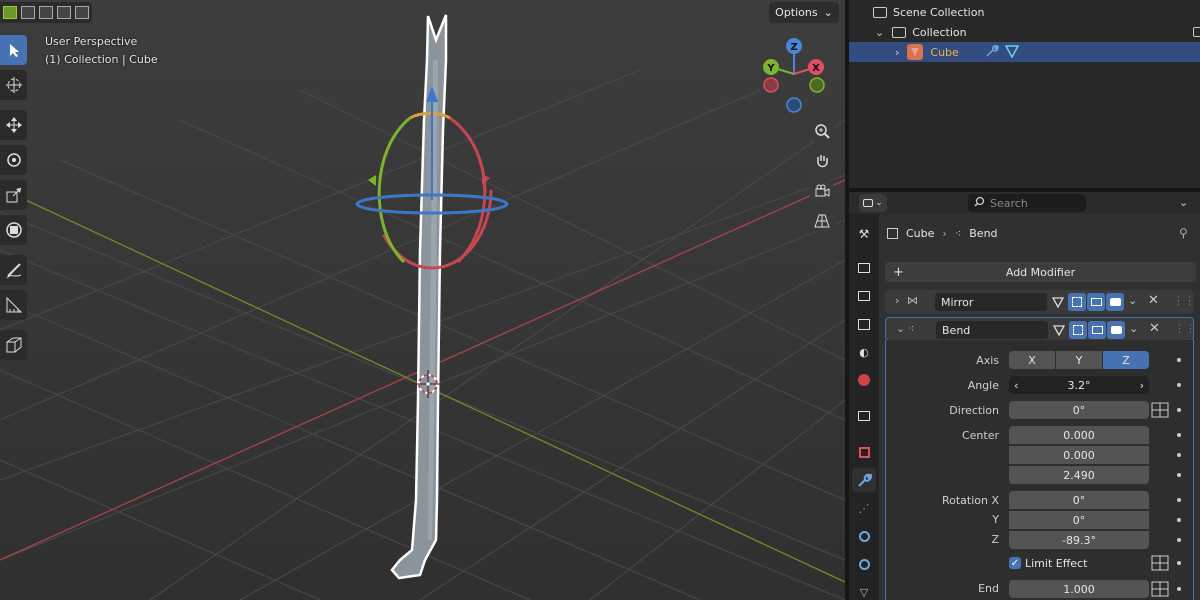 The height and width of the screenshot is (600, 1200). I want to click on tab-data: ▽, so click(864, 590).